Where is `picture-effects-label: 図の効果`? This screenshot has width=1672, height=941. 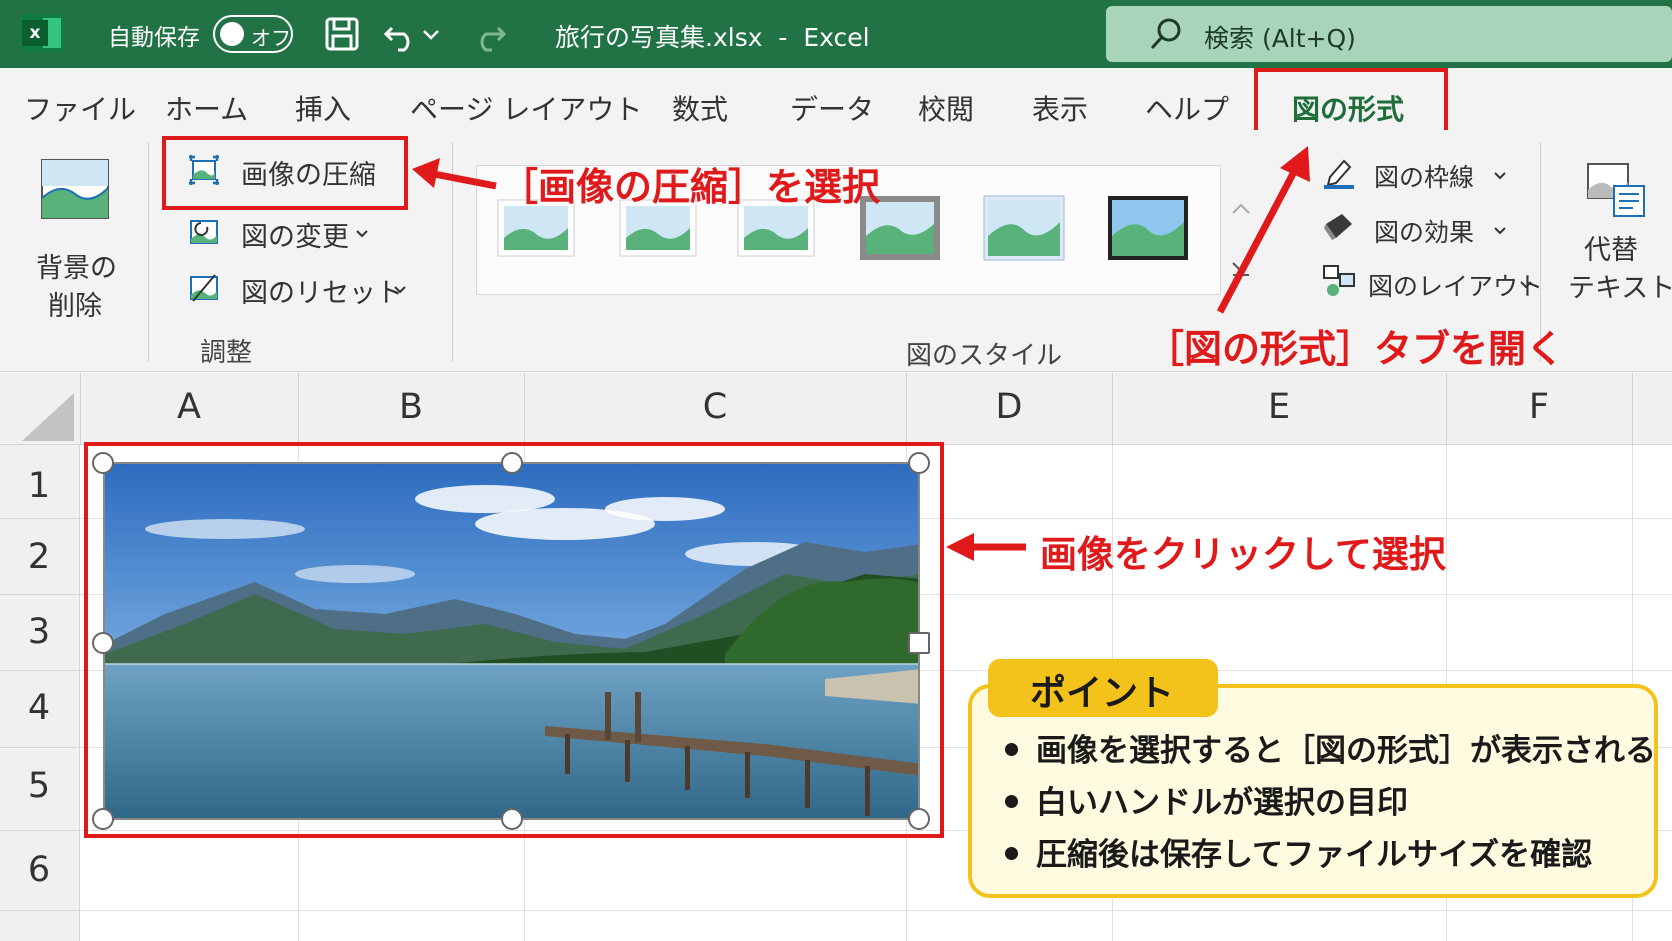 picture-effects-label: 図の効果 is located at coordinates (1424, 232).